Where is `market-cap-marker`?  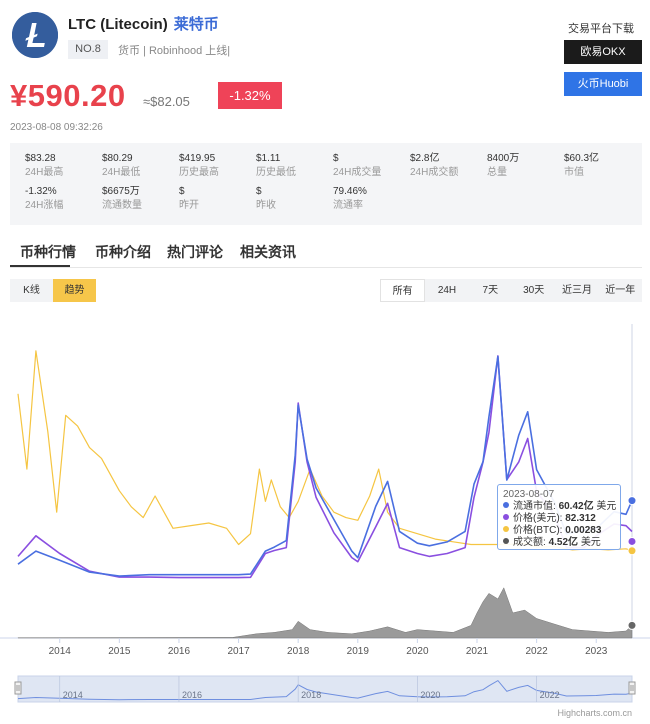
market-cap-marker is located at coordinates (632, 501).